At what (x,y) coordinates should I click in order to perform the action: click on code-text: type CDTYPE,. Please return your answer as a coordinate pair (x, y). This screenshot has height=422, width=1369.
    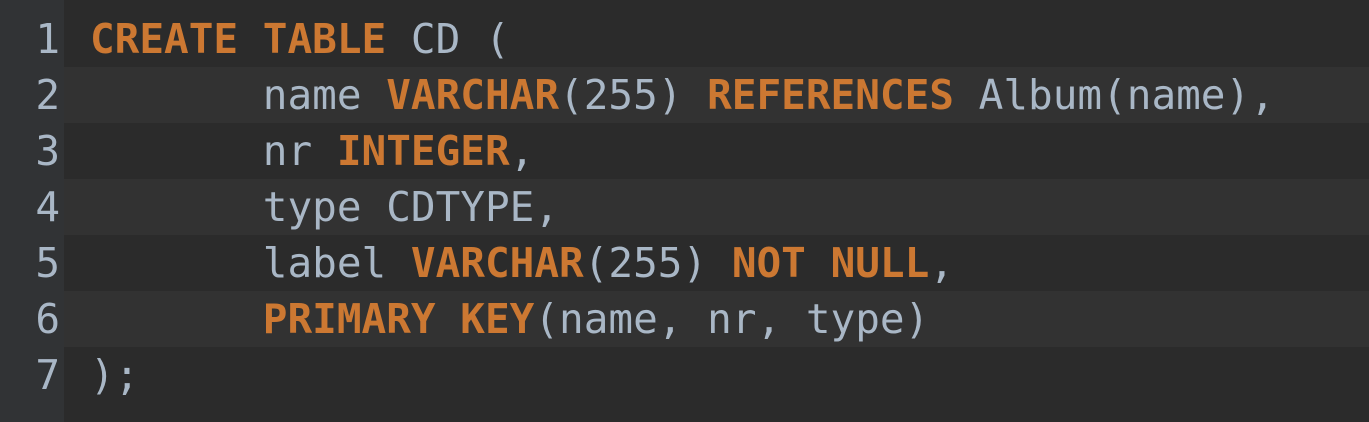
    Looking at the image, I should click on (311, 207).